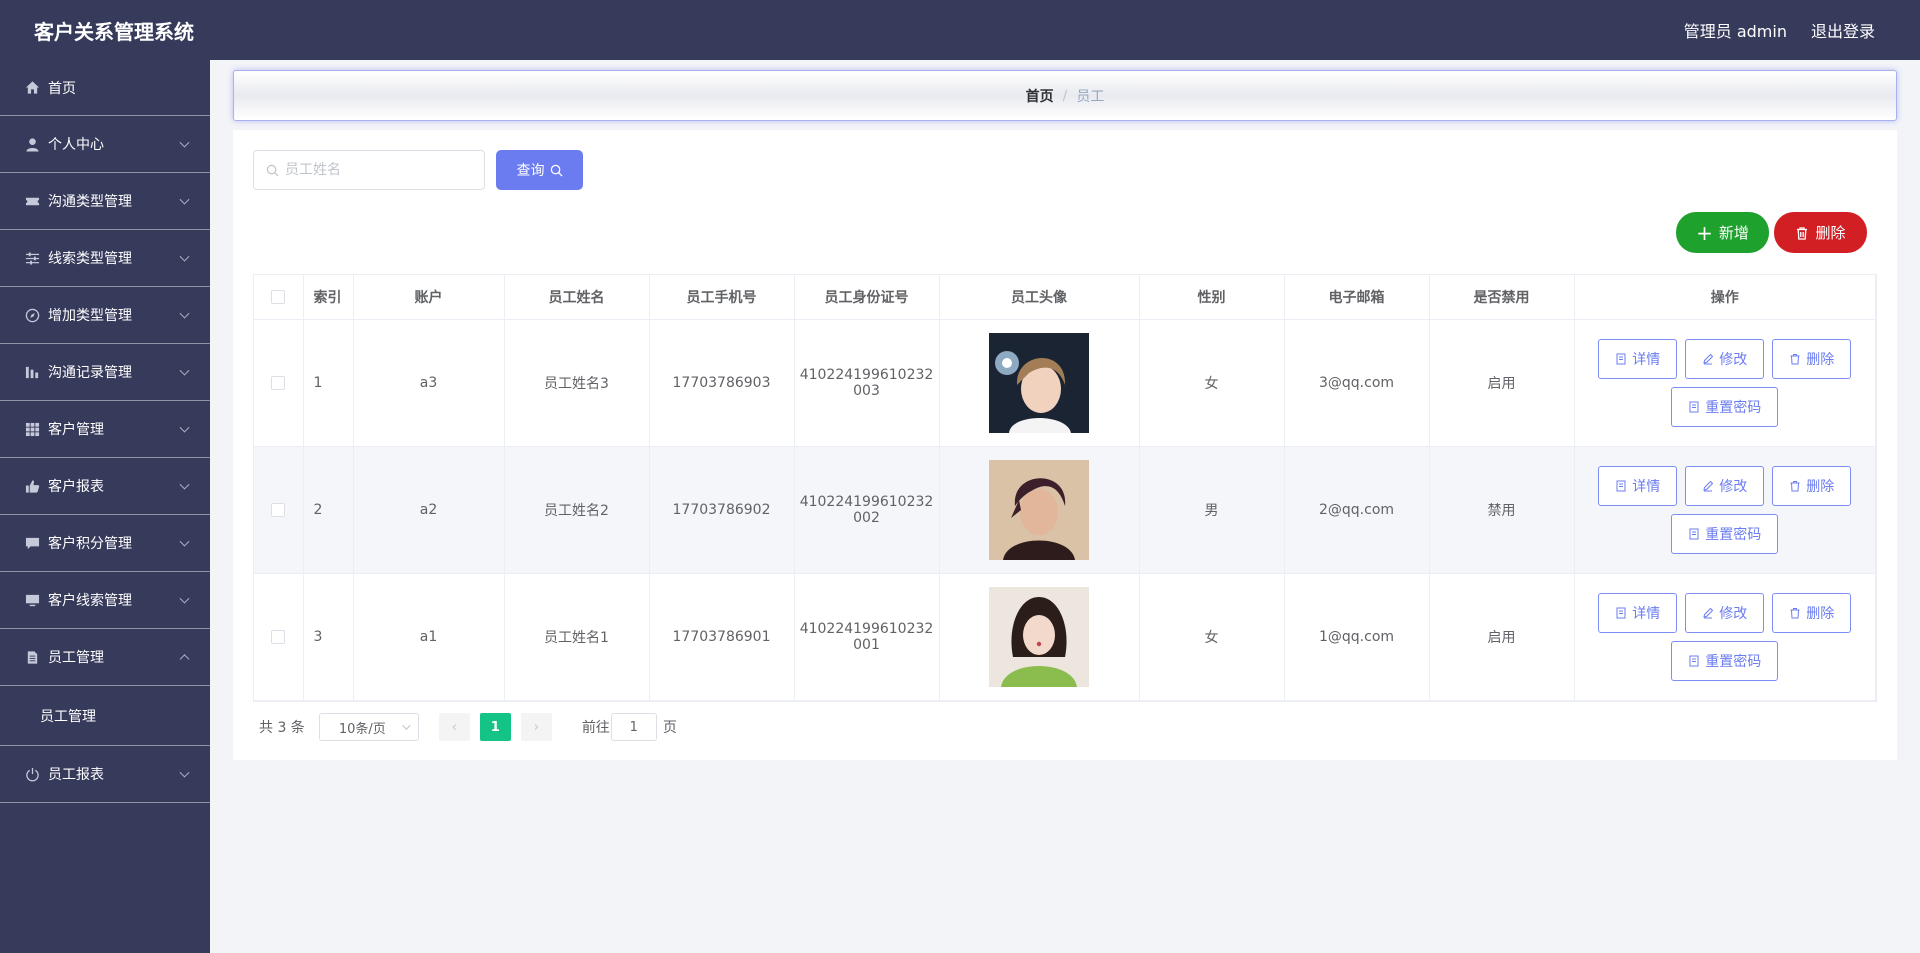 The image size is (1920, 953). Describe the element at coordinates (375, 170) in the screenshot. I see `employee-name-search-input` at that location.